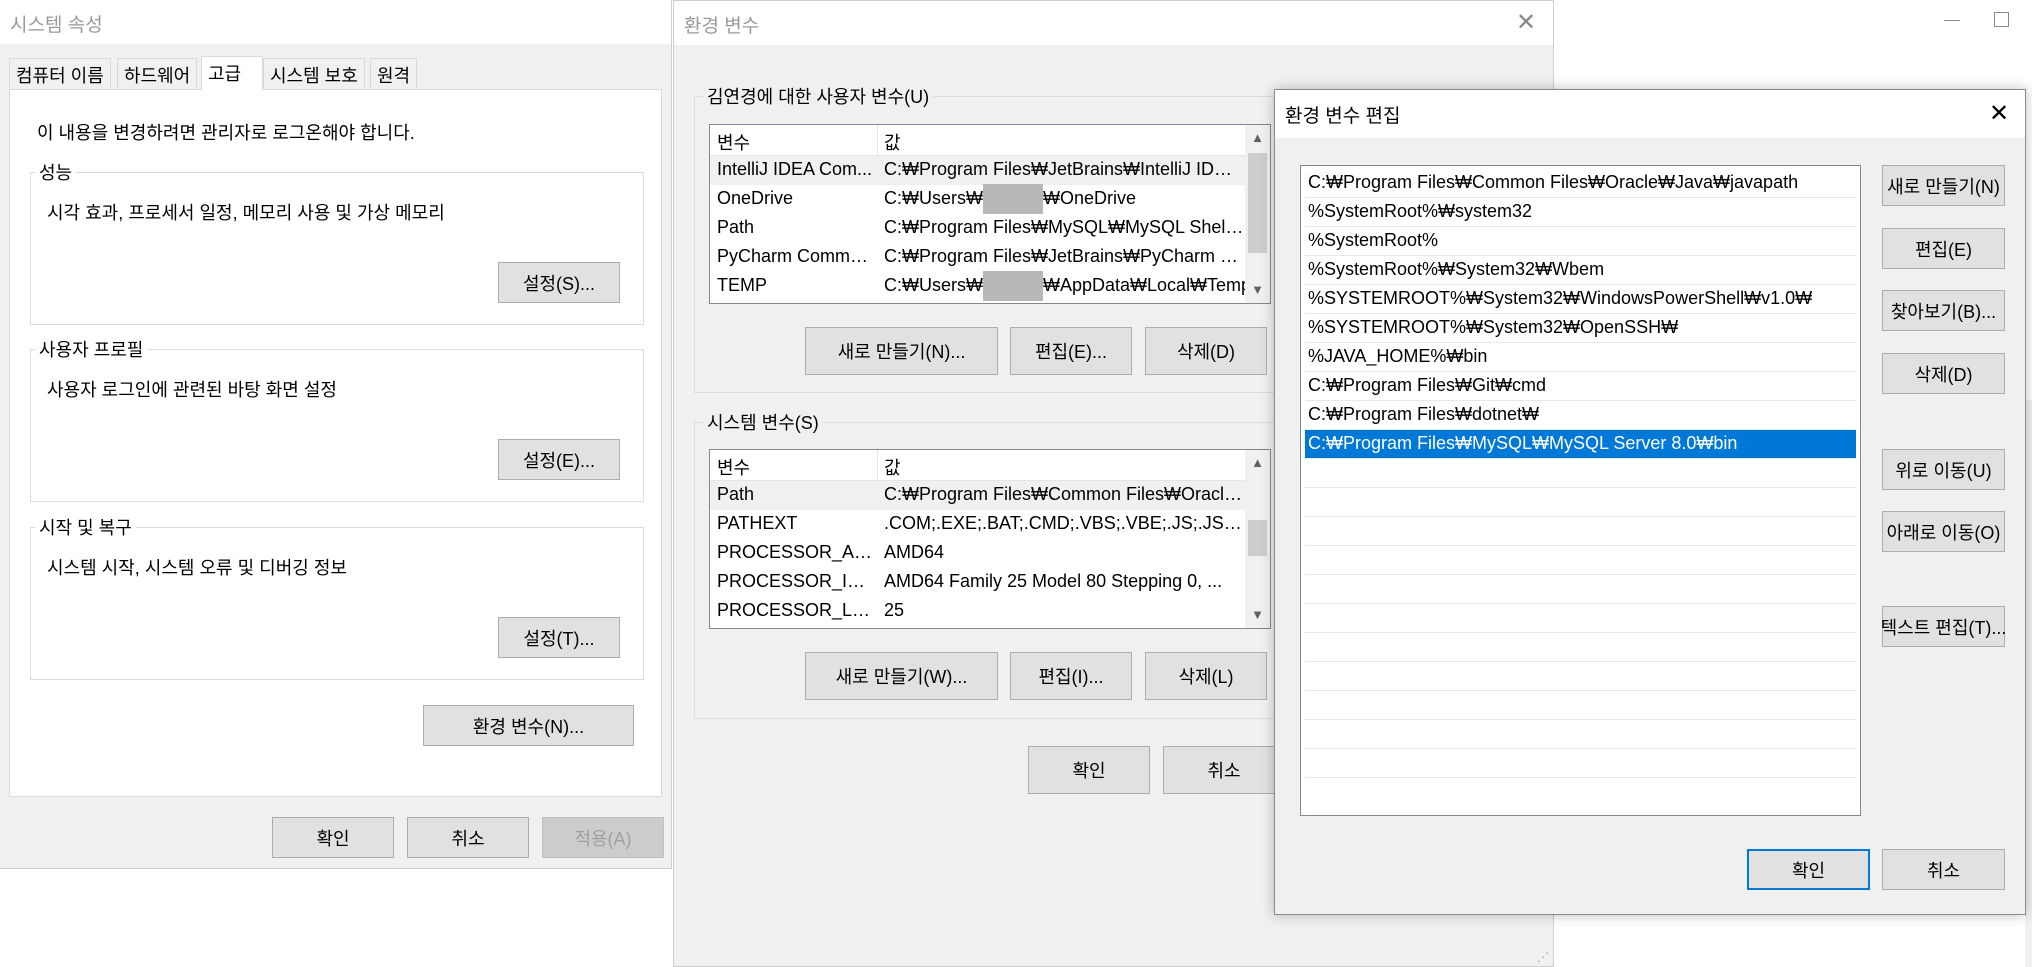 This screenshot has width=2032, height=967. I want to click on table-row: PROCESSOR_ARC... AMD64, so click(978, 553).